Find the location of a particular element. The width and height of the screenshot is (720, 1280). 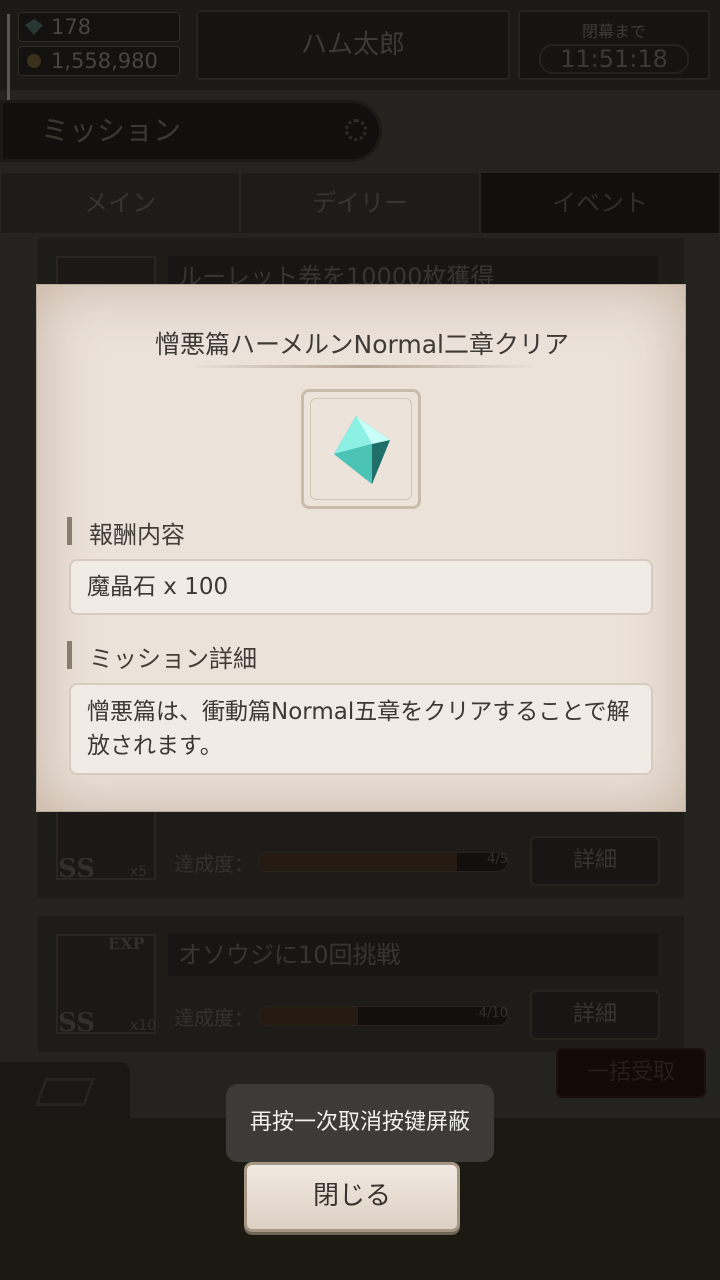

reward-icon-frame is located at coordinates (361, 449).